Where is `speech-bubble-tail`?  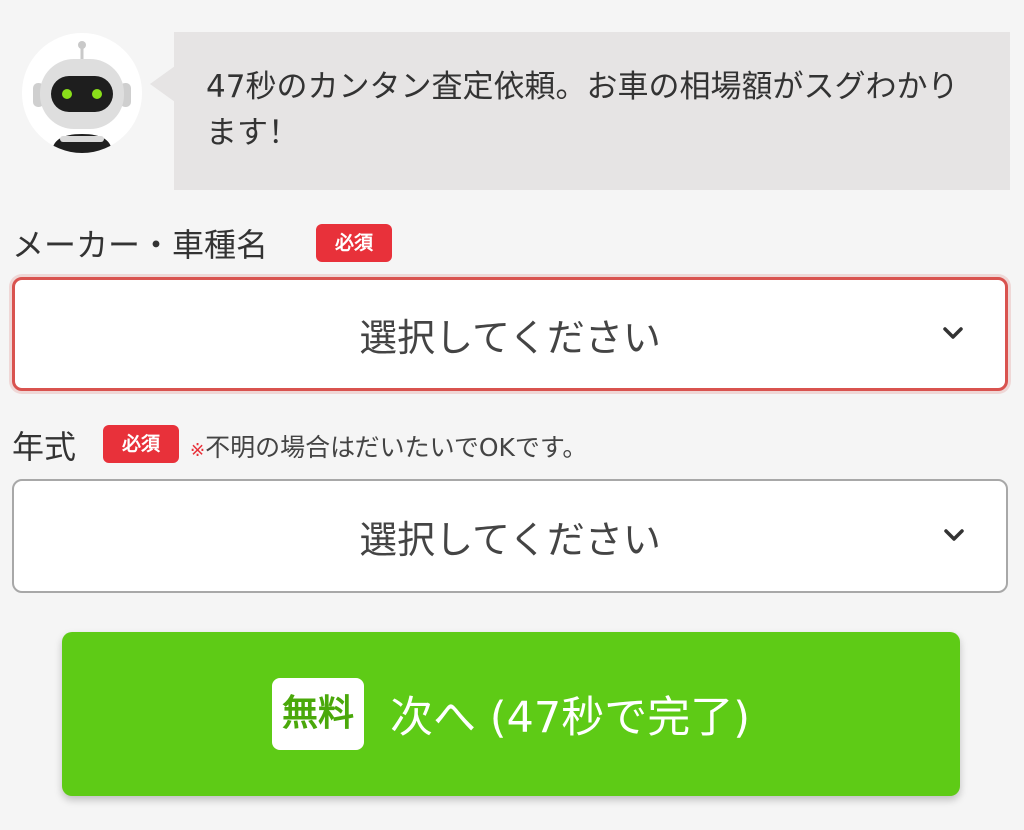 speech-bubble-tail is located at coordinates (162, 84).